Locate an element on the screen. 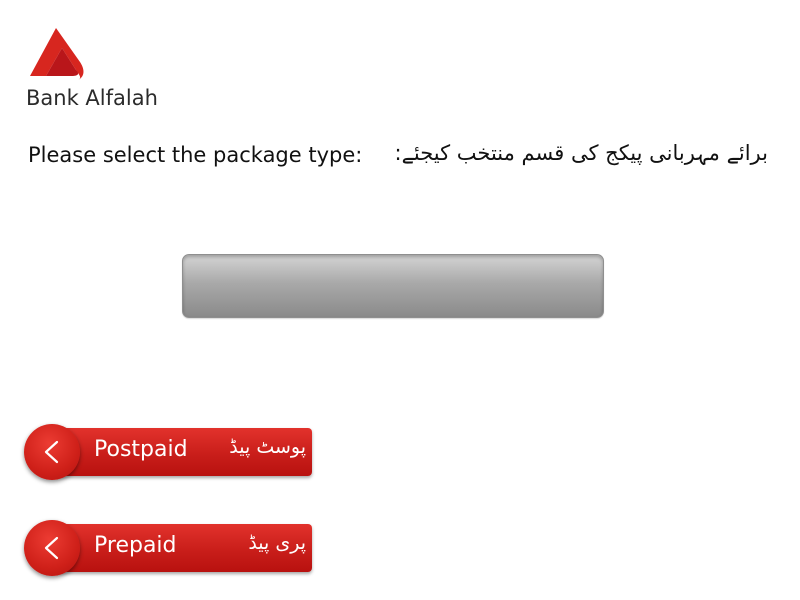 The height and width of the screenshot is (600, 800). bank-logo: Bank Alfalah is located at coordinates (106, 71).